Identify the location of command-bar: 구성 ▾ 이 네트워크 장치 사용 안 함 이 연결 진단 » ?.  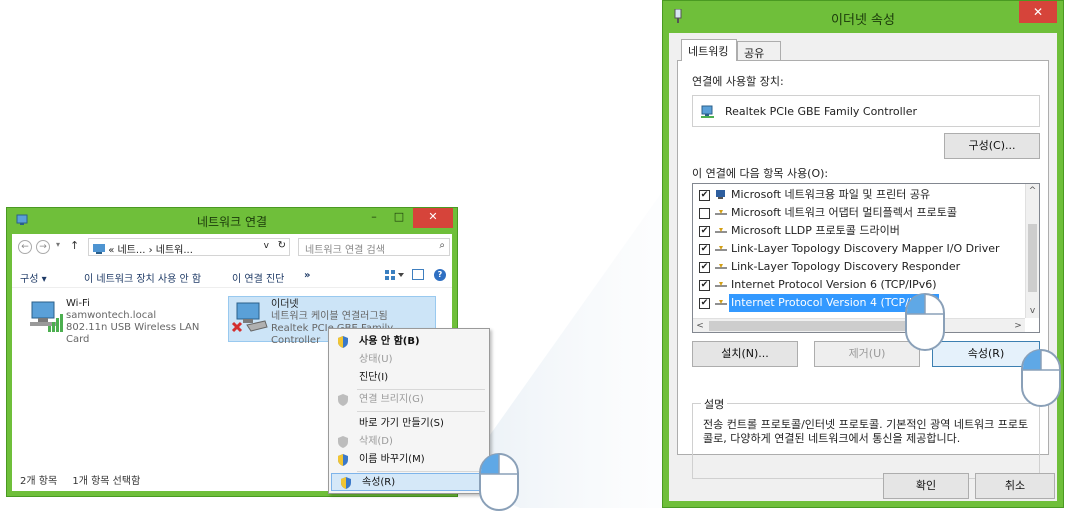
(232, 276).